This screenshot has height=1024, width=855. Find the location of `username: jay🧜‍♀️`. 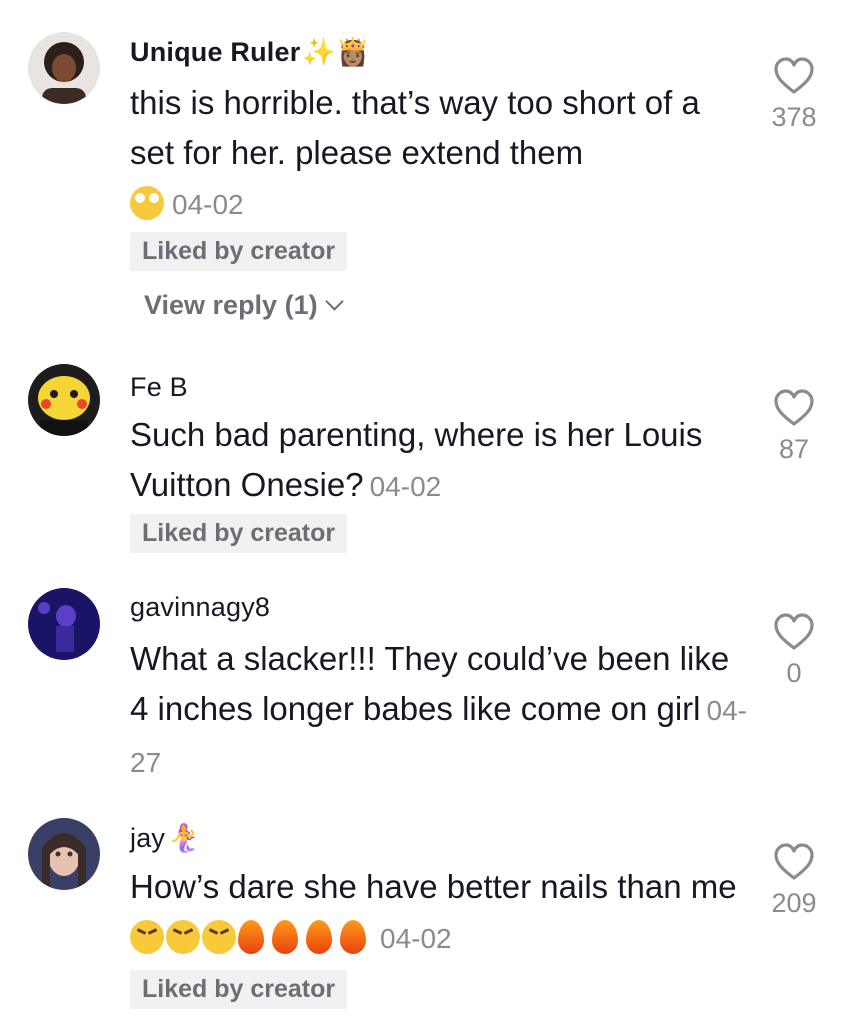

username: jay🧜‍♀️ is located at coordinates (165, 838).